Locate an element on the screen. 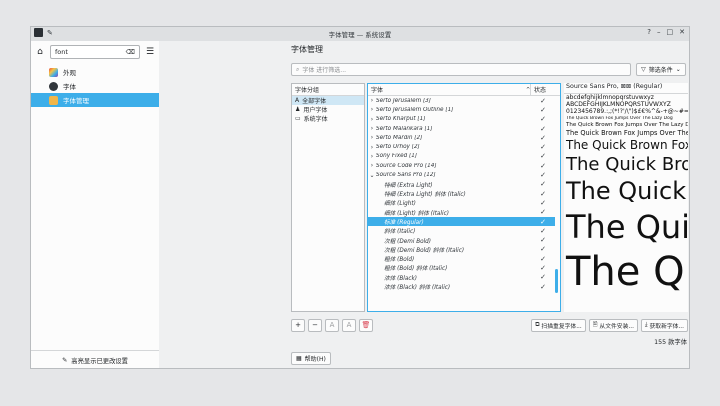 This screenshot has width=720, height=406. groups-header: 字体分组 is located at coordinates (328, 90).